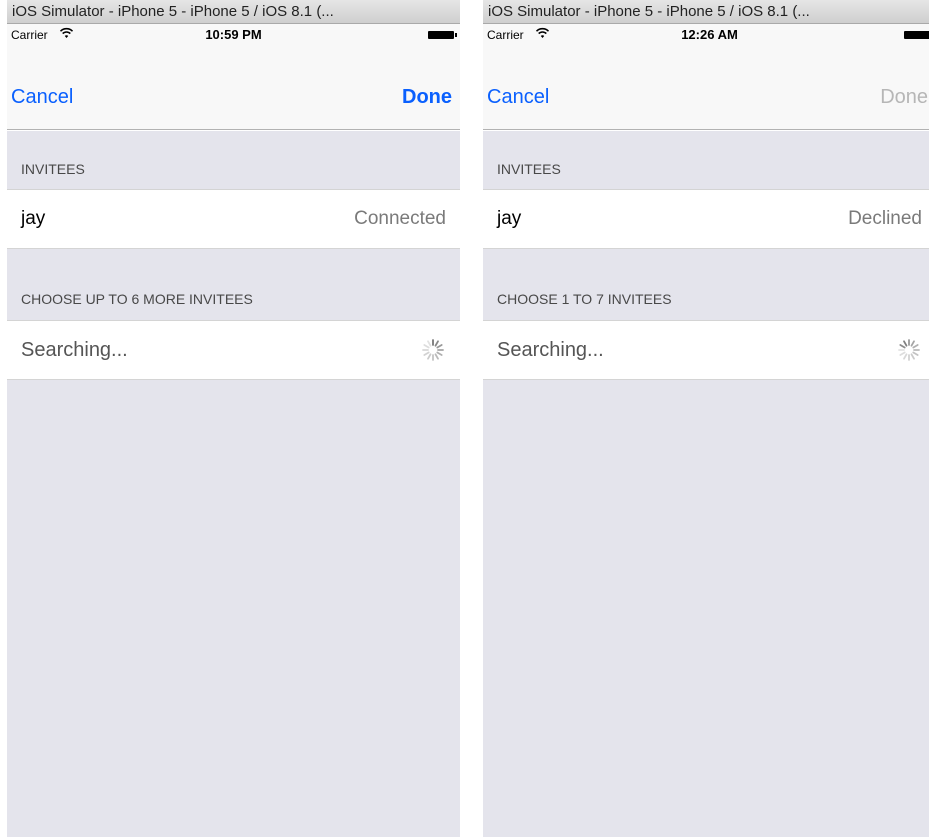 The image size is (929, 837). What do you see at coordinates (706, 219) in the screenshot?
I see `invitee-row: jay Declined` at bounding box center [706, 219].